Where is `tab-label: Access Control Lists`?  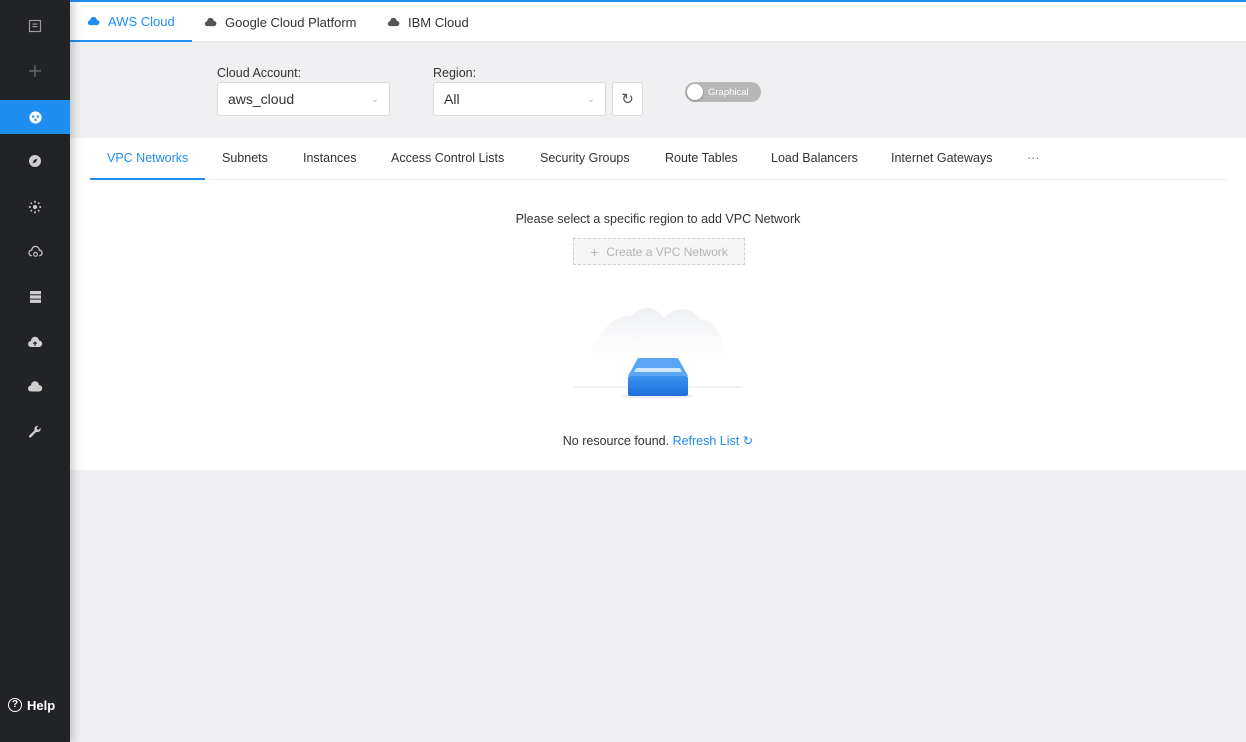
tab-label: Access Control Lists is located at coordinates (448, 158).